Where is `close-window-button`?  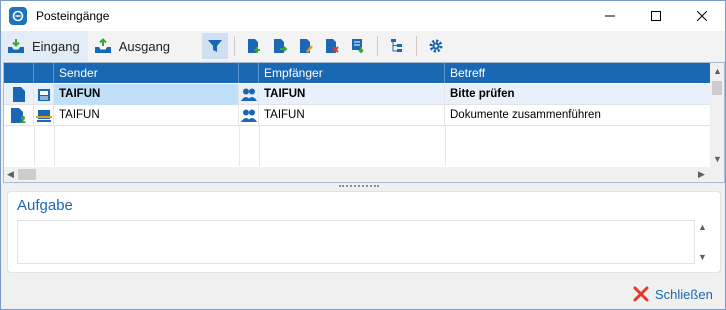
close-window-button is located at coordinates (702, 16).